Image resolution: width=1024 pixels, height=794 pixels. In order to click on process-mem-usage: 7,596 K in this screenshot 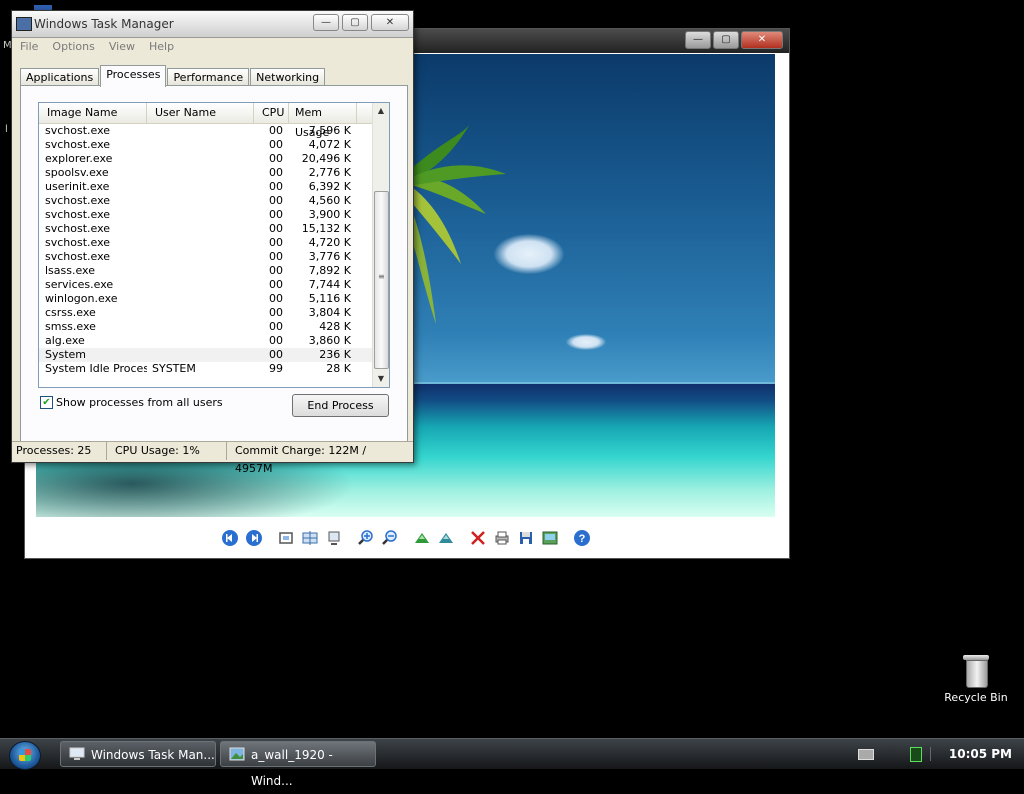, I will do `click(329, 130)`.